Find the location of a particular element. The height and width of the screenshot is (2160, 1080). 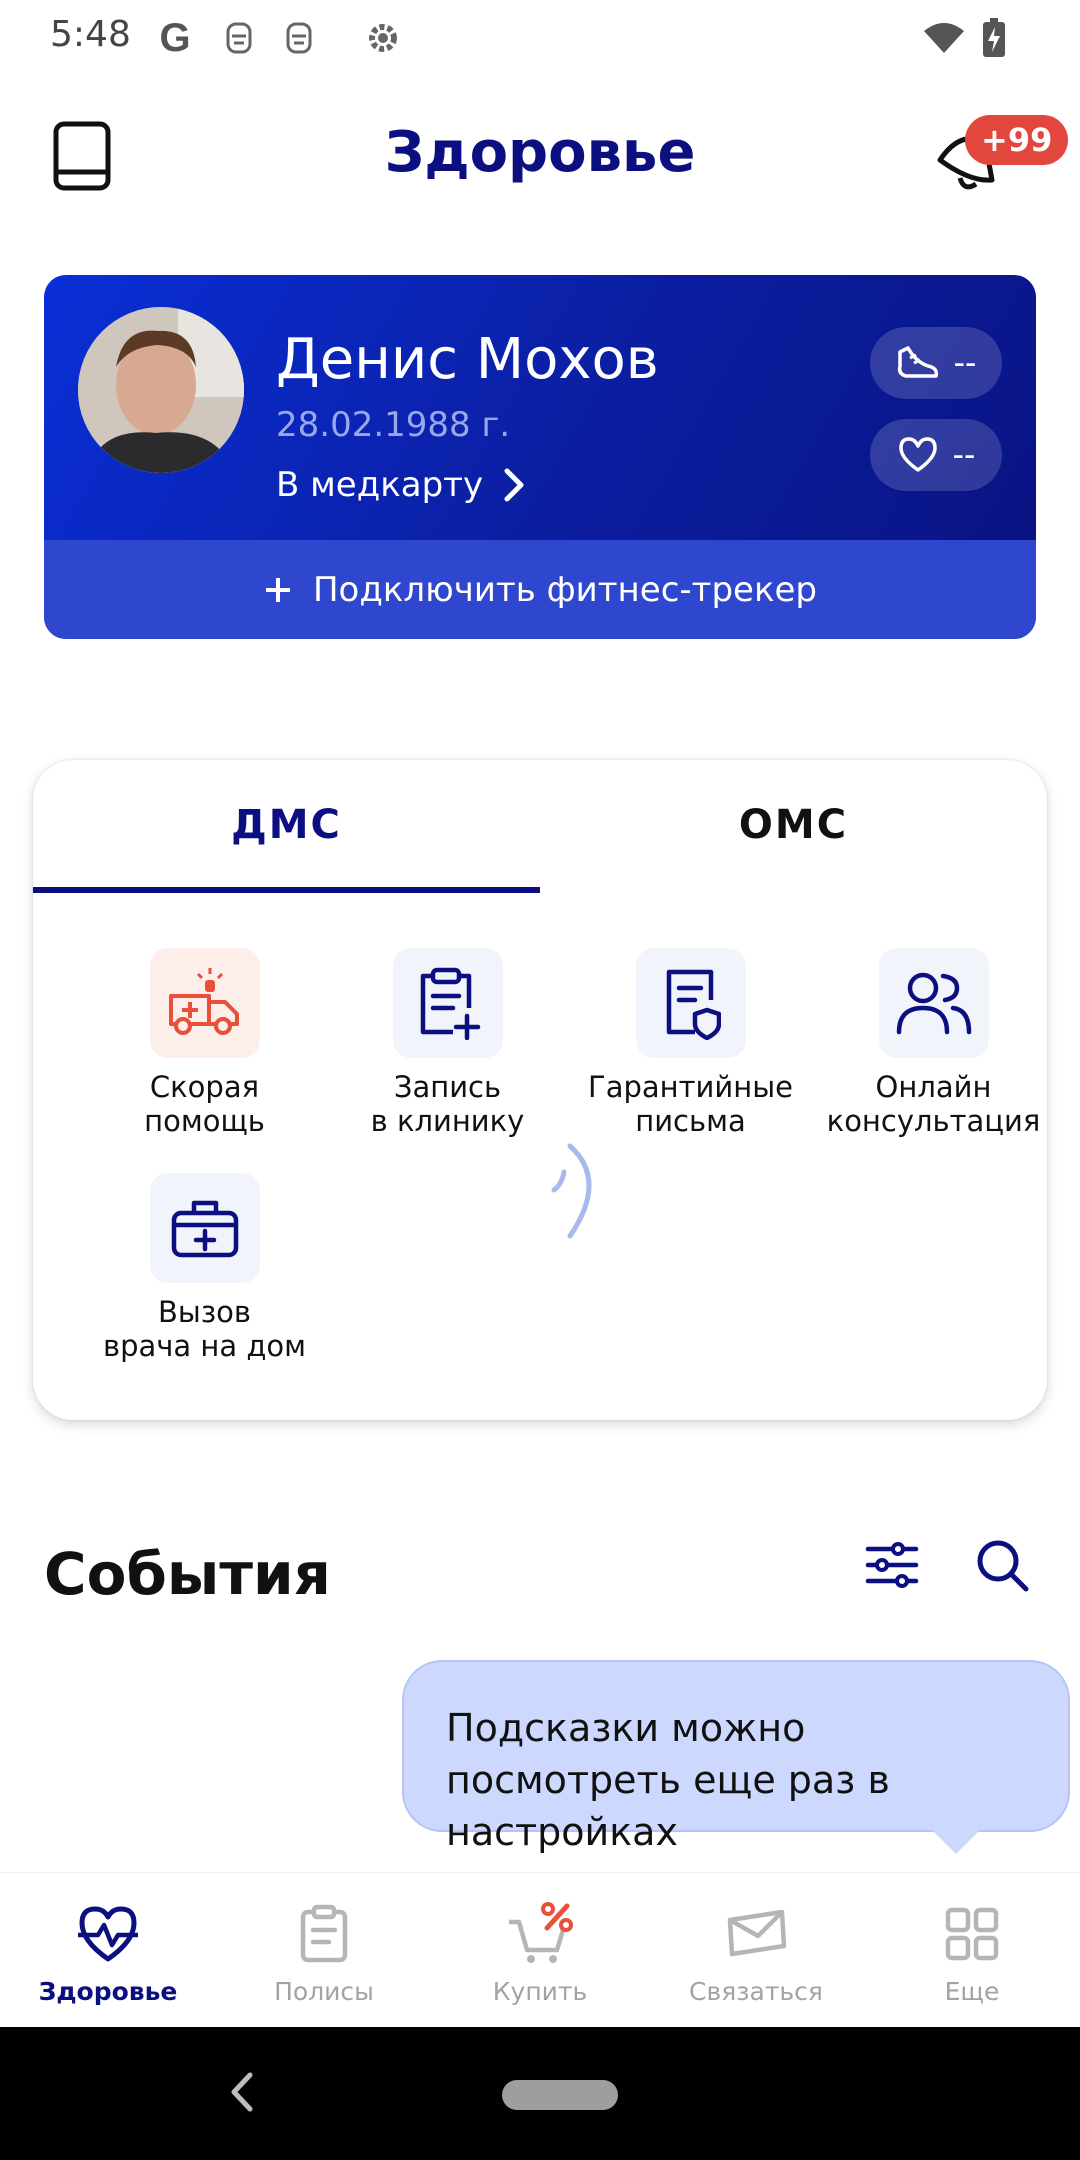

envelope-icon is located at coordinates (756, 1934).